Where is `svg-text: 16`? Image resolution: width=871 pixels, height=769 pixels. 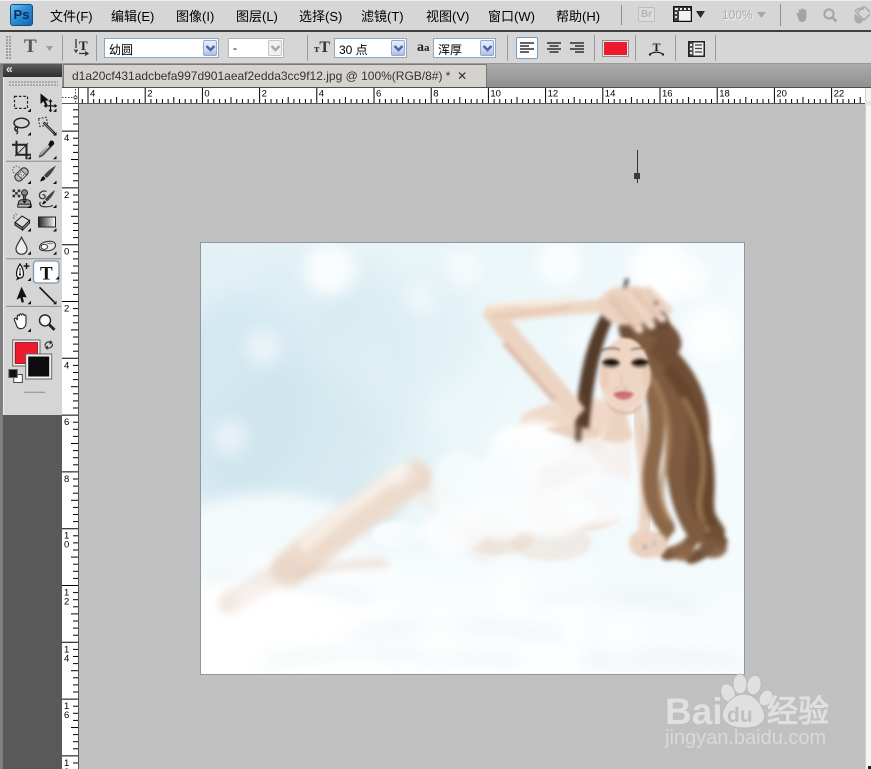
svg-text: 16 is located at coordinates (667, 94).